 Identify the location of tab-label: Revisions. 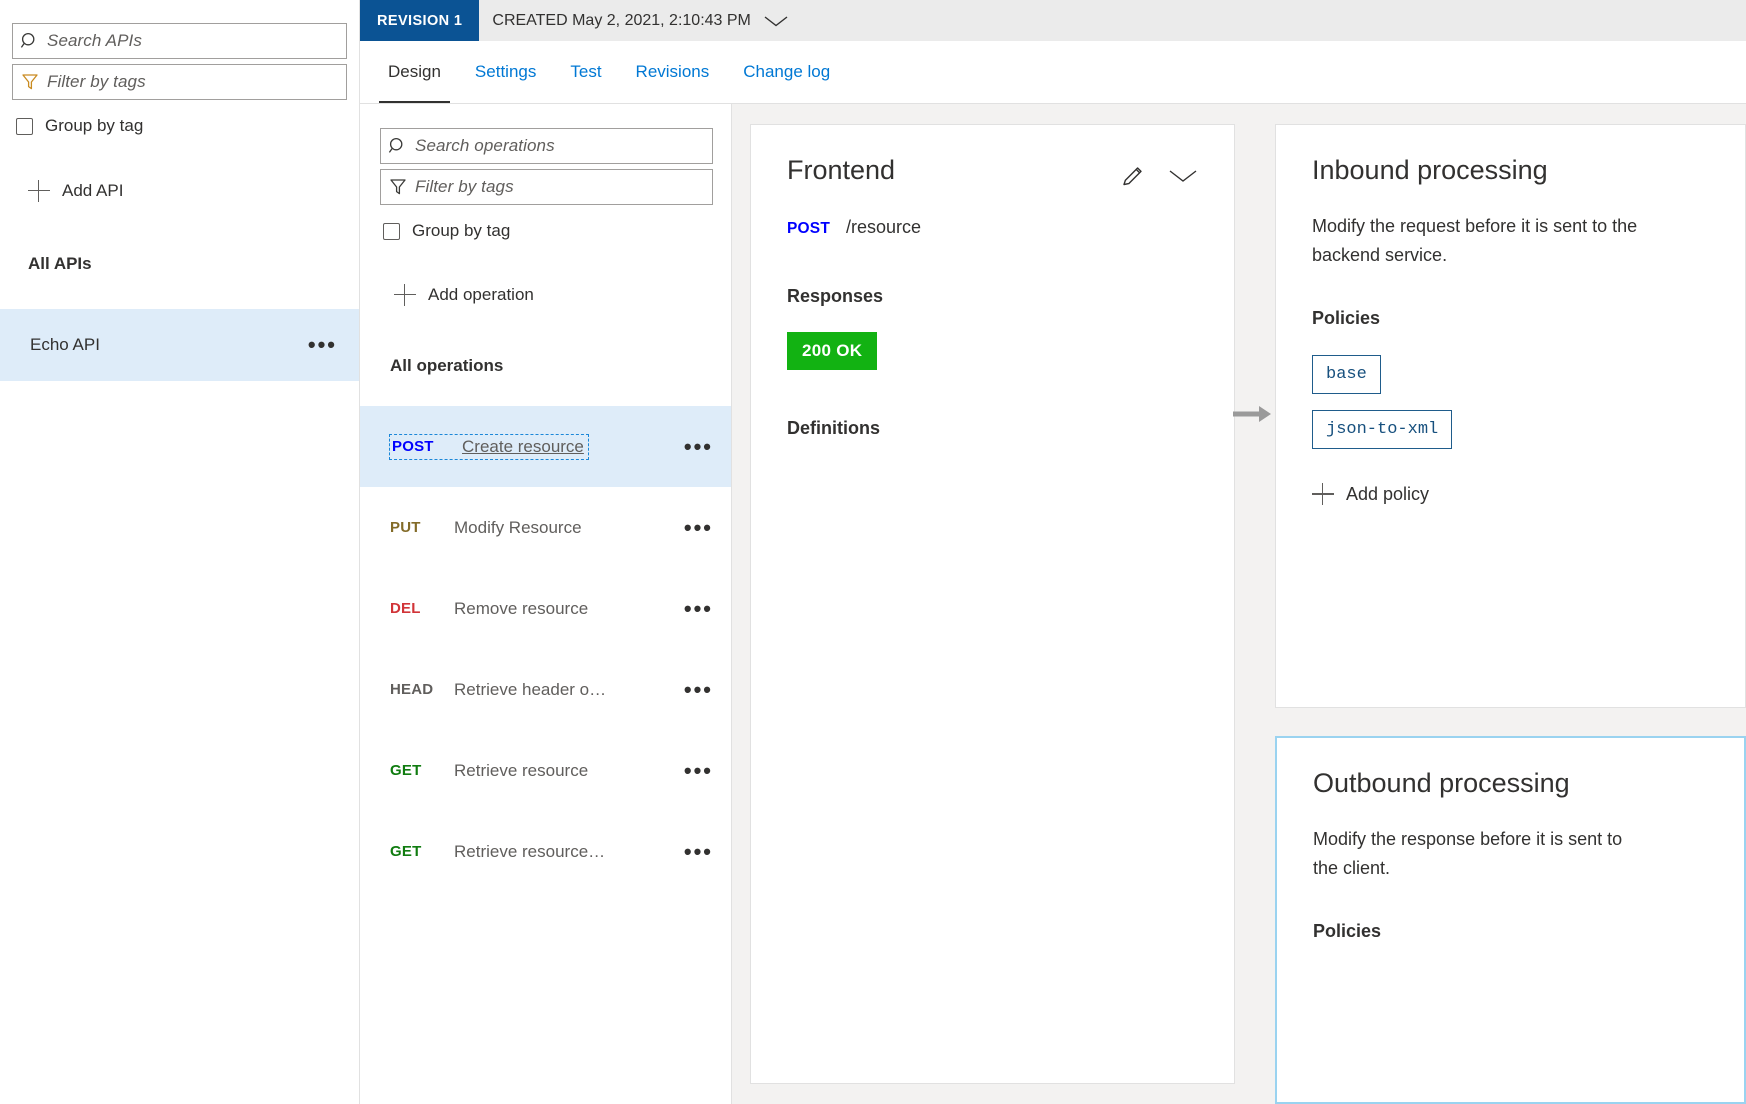
(672, 71).